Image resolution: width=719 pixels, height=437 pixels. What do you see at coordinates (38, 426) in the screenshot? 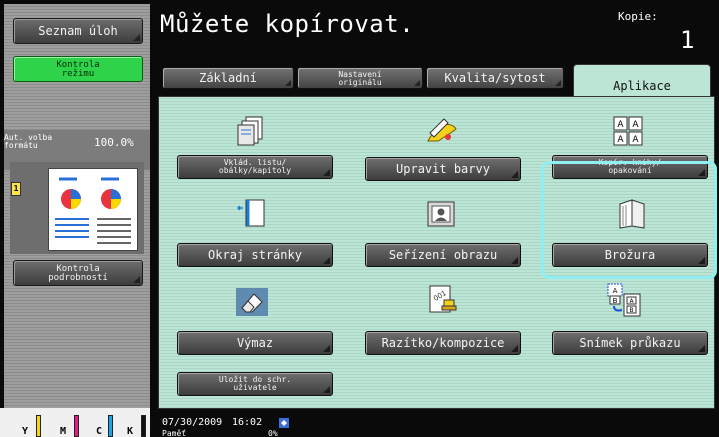
I see `toner-bar-y` at bounding box center [38, 426].